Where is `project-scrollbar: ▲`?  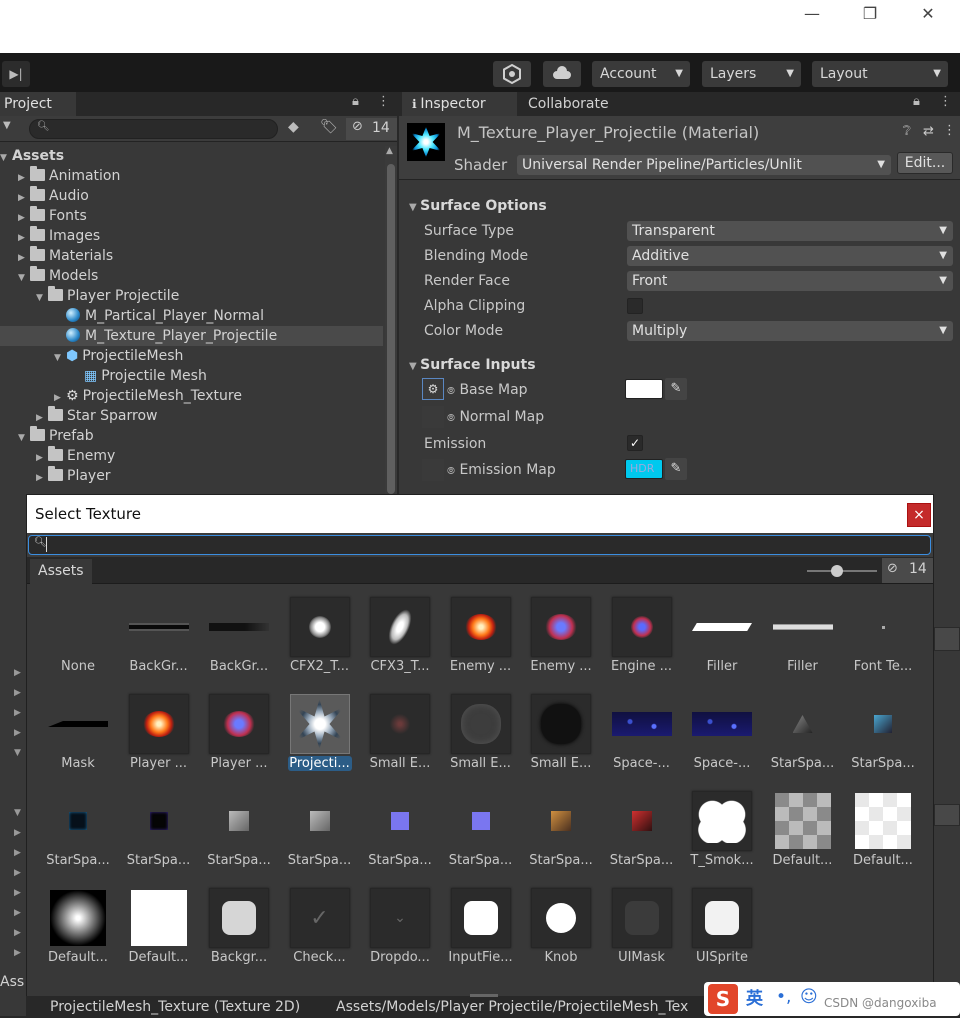 project-scrollbar: ▲ is located at coordinates (391, 346).